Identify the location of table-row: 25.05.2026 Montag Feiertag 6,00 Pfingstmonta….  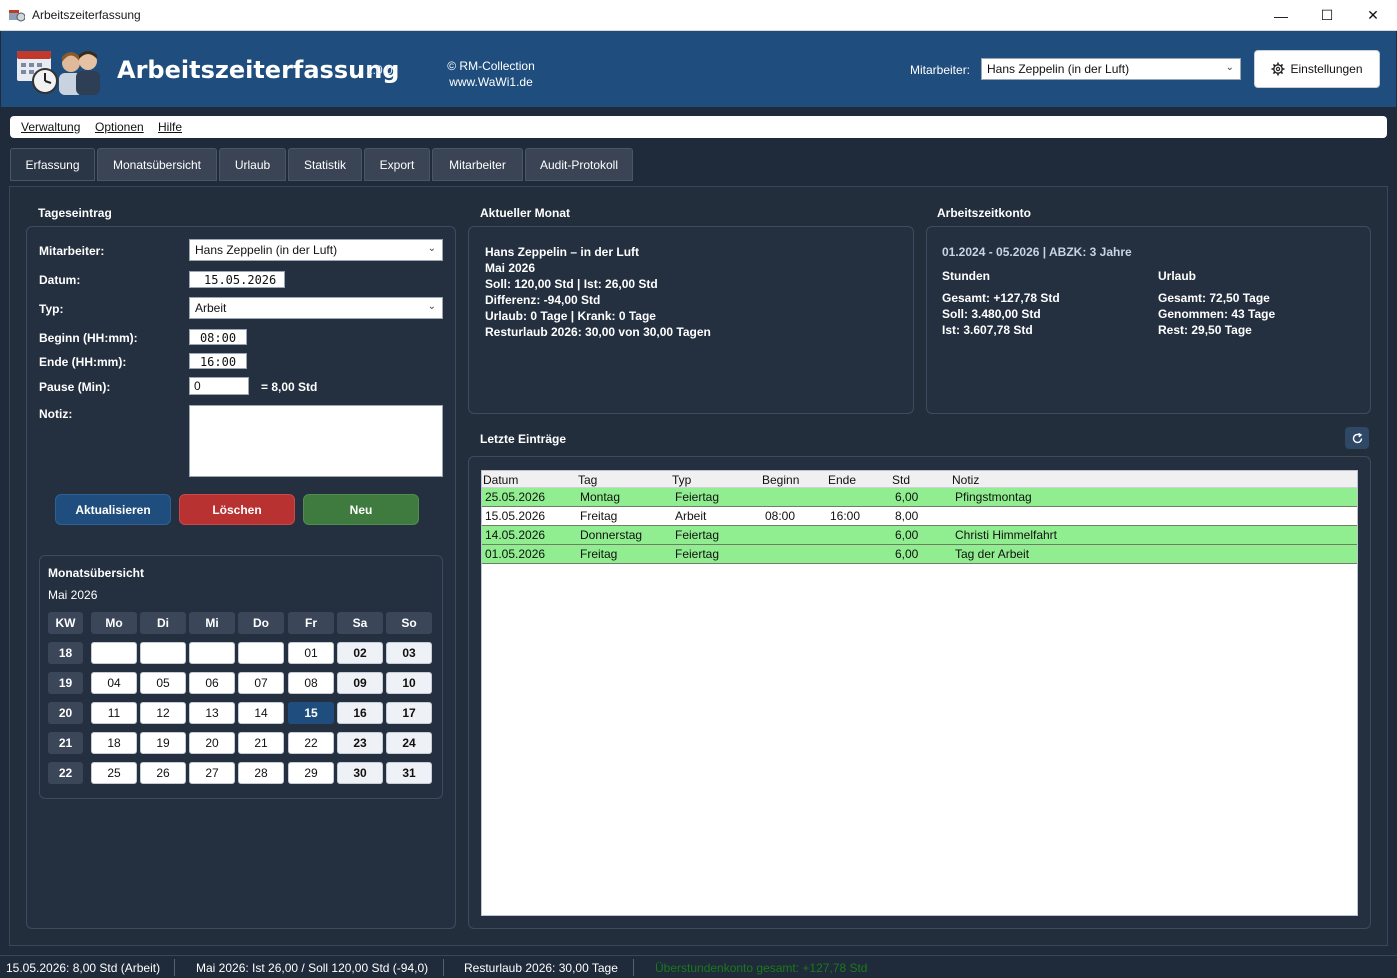
(919, 497).